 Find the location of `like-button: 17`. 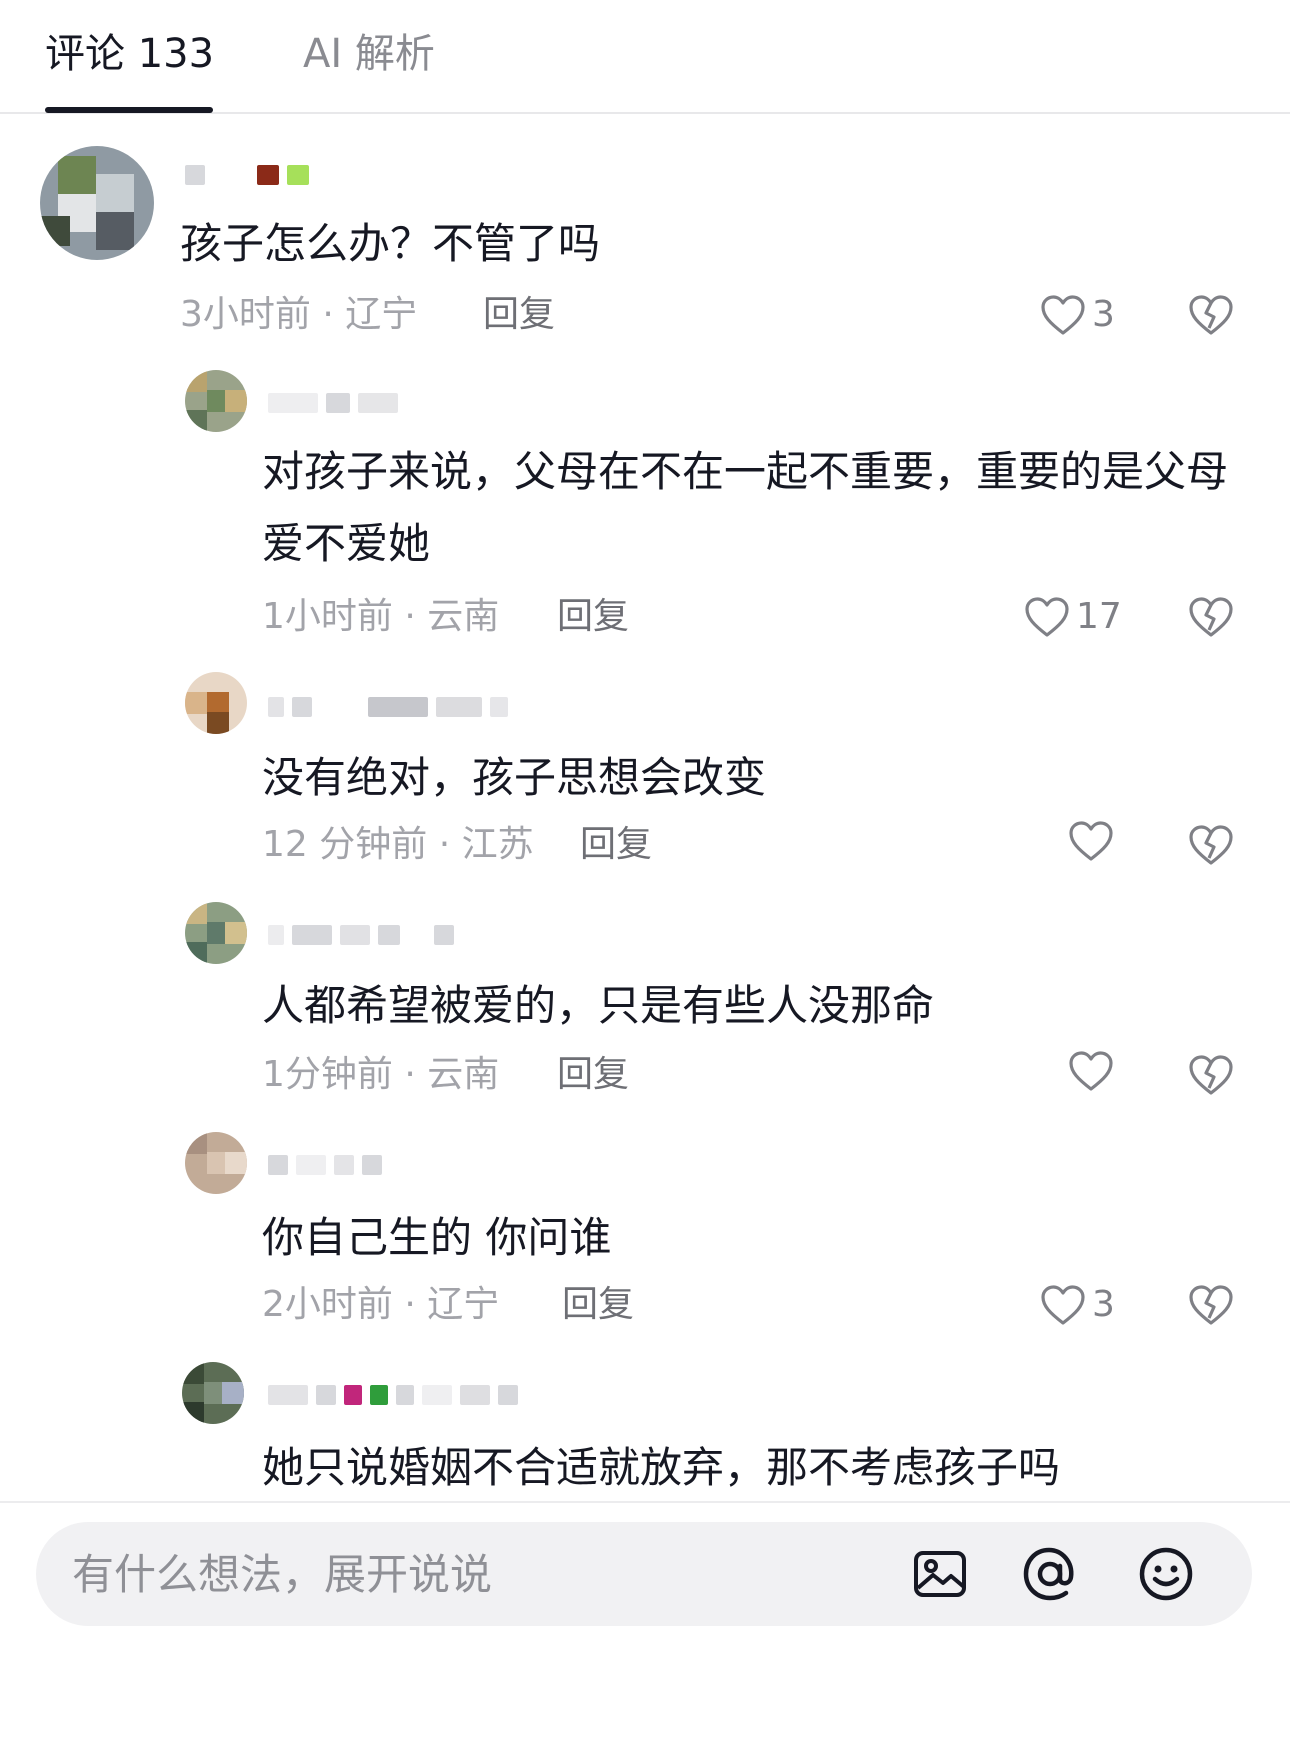

like-button: 17 is located at coordinates (1073, 617).